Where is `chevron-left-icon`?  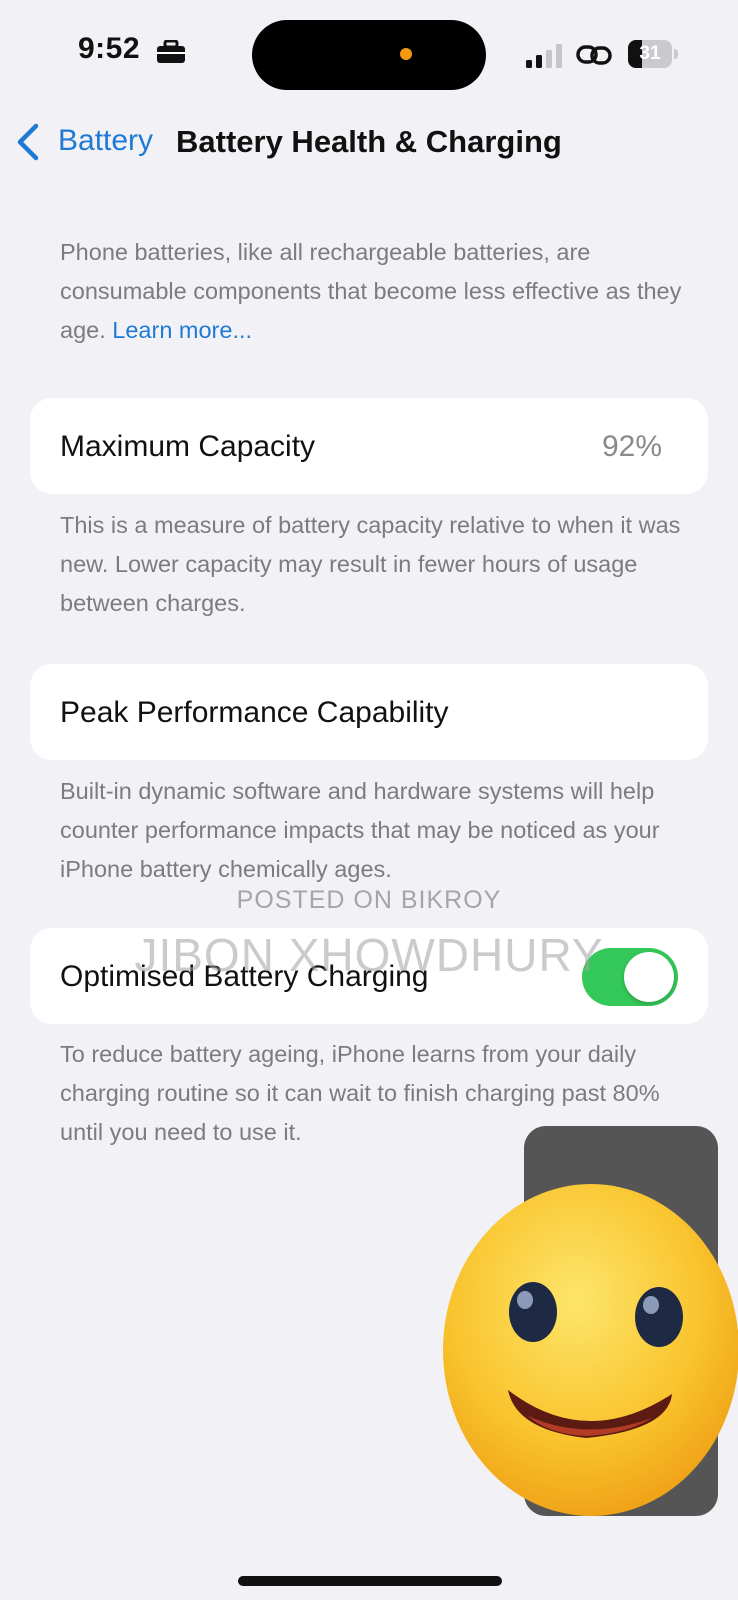
chevron-left-icon is located at coordinates (28, 142).